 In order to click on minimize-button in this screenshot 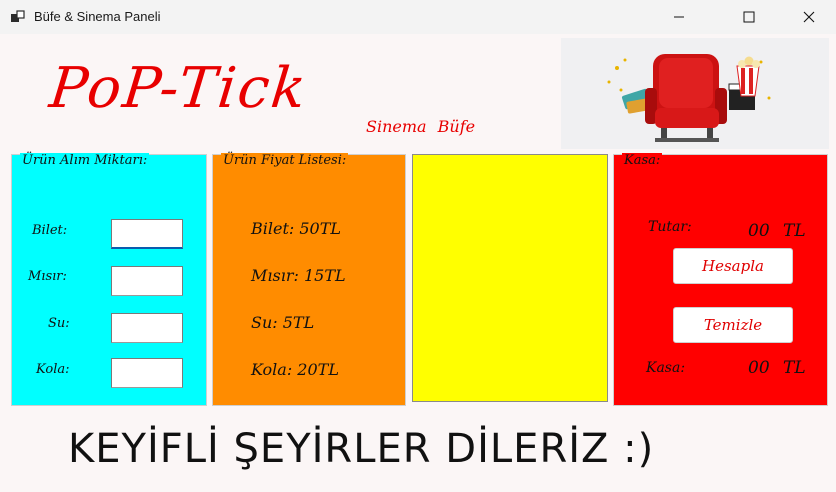, I will do `click(679, 17)`.